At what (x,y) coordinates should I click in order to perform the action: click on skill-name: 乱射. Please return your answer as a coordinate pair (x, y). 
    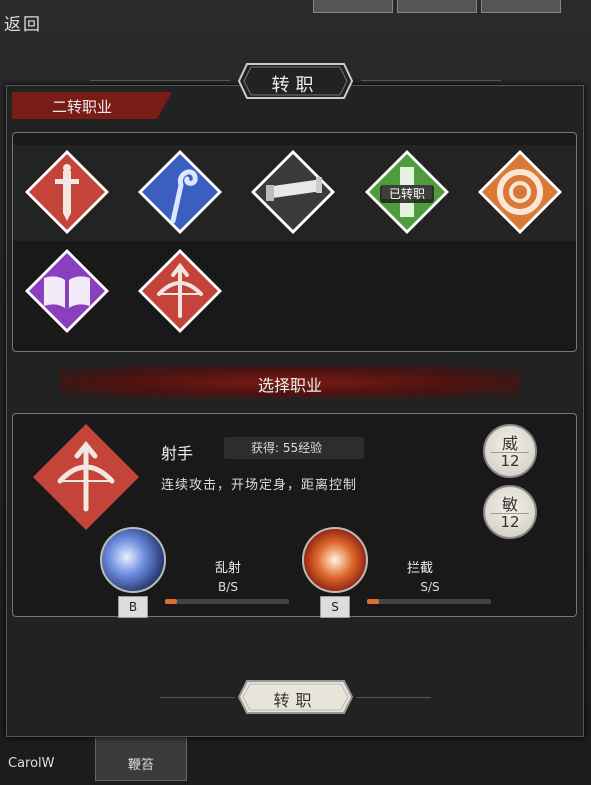
    Looking at the image, I should click on (227, 568).